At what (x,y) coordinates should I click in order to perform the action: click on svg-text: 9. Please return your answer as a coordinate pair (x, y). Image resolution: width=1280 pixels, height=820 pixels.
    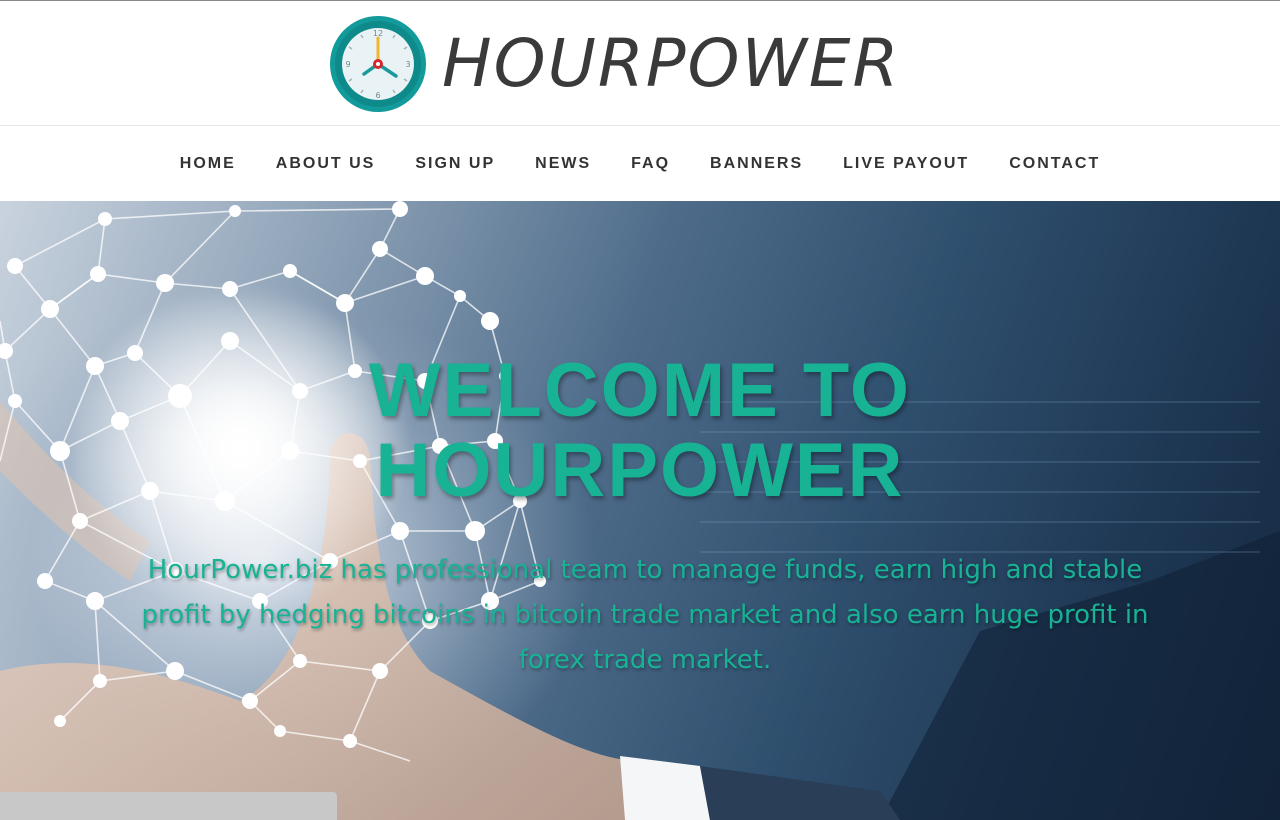
    Looking at the image, I should click on (347, 64).